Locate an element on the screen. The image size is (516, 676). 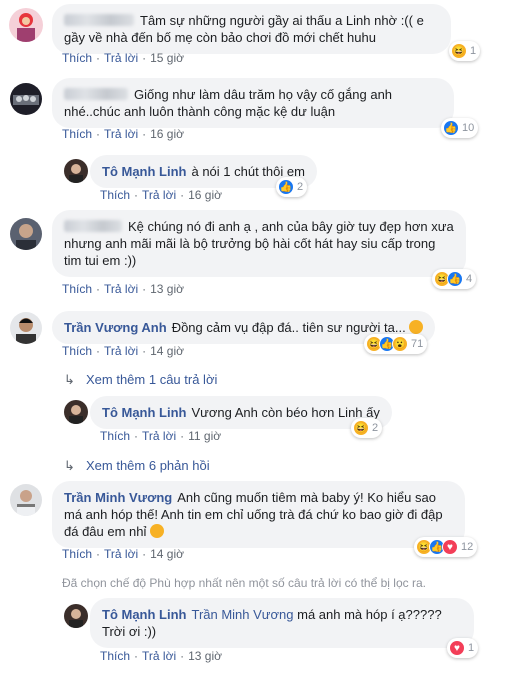
reaction-summary: 😆 1 is located at coordinates (465, 51).